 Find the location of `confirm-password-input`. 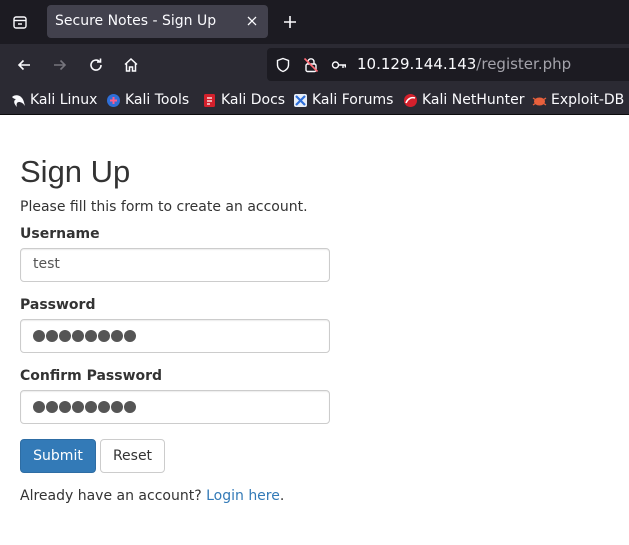

confirm-password-input is located at coordinates (175, 407).